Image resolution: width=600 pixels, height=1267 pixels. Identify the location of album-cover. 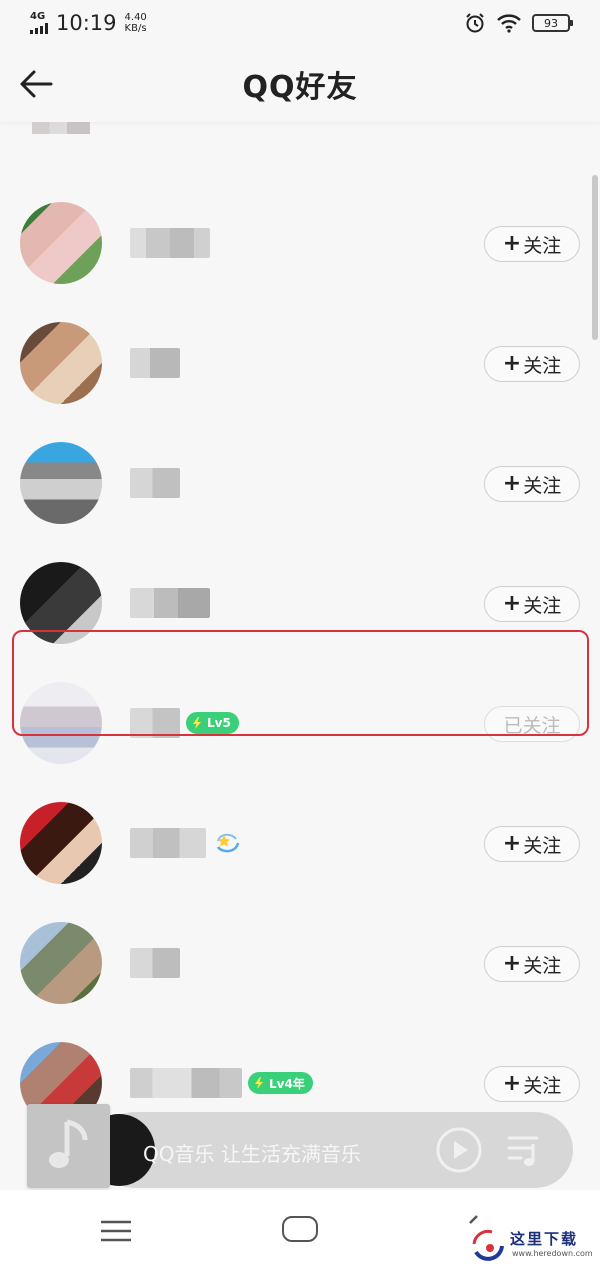
(68, 1146).